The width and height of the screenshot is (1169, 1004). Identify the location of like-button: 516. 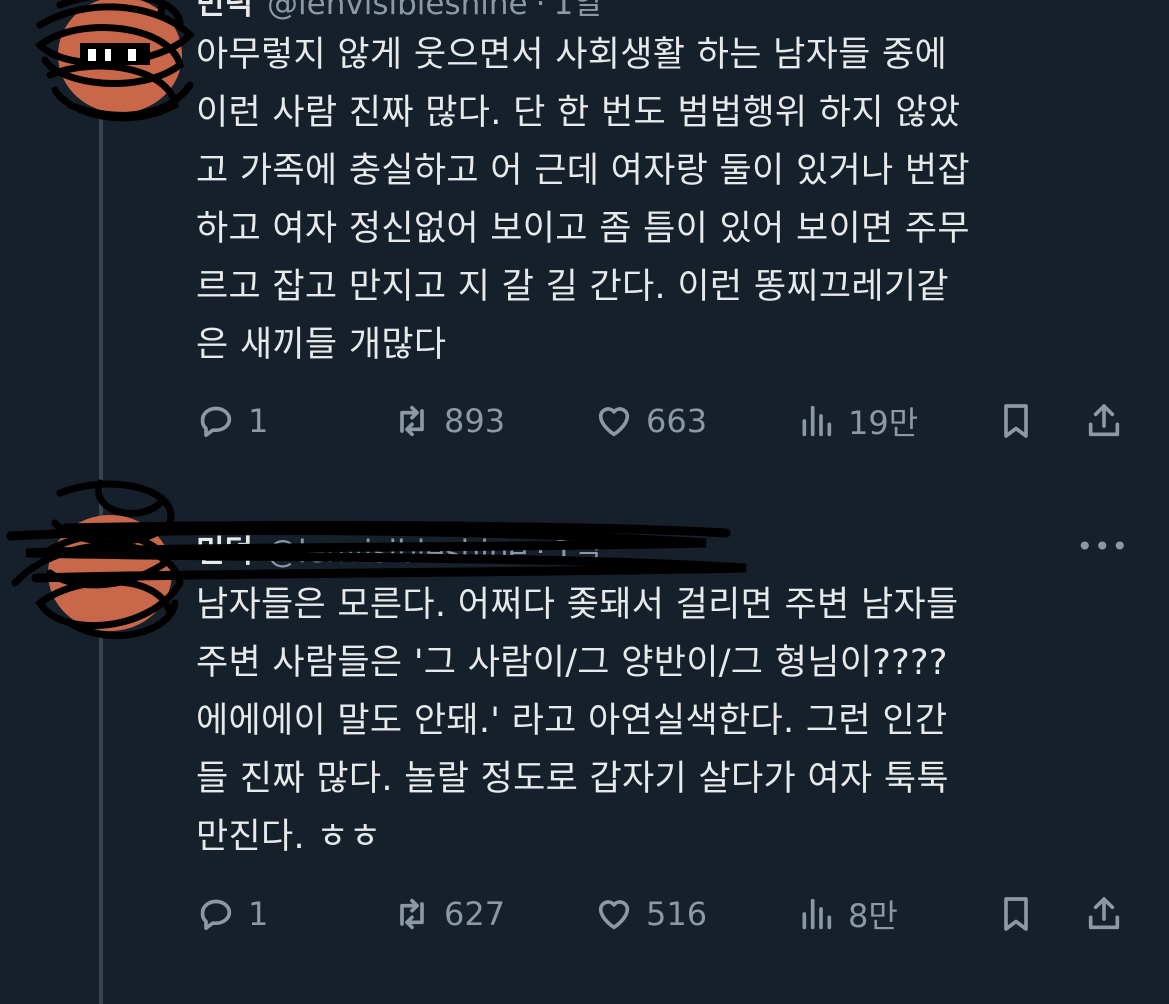
(650, 914).